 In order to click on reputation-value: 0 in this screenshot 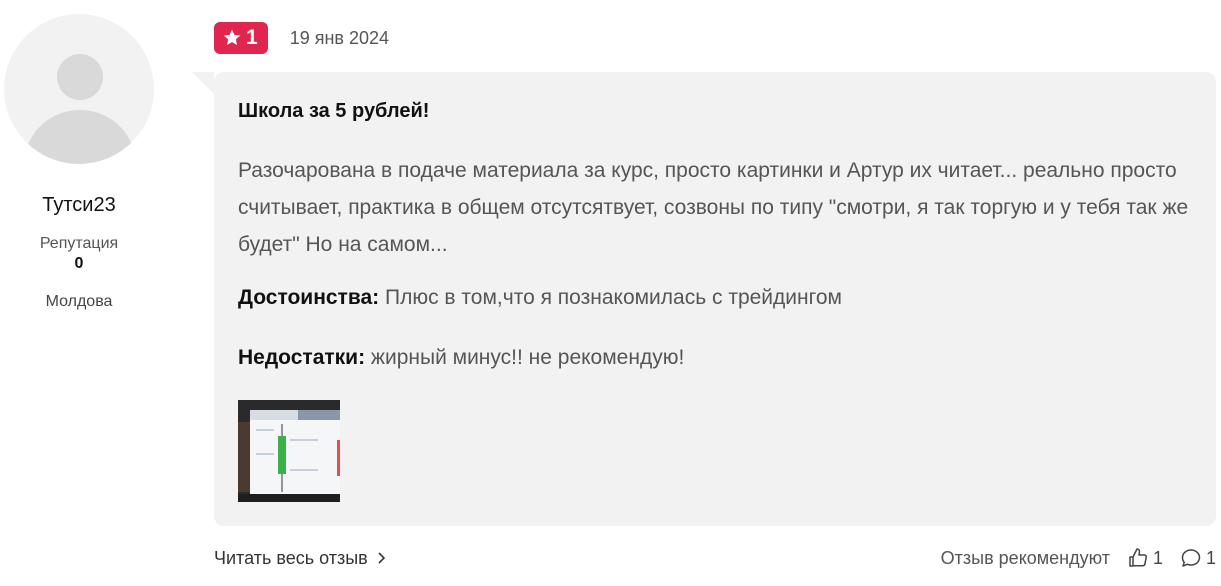, I will do `click(79, 263)`.